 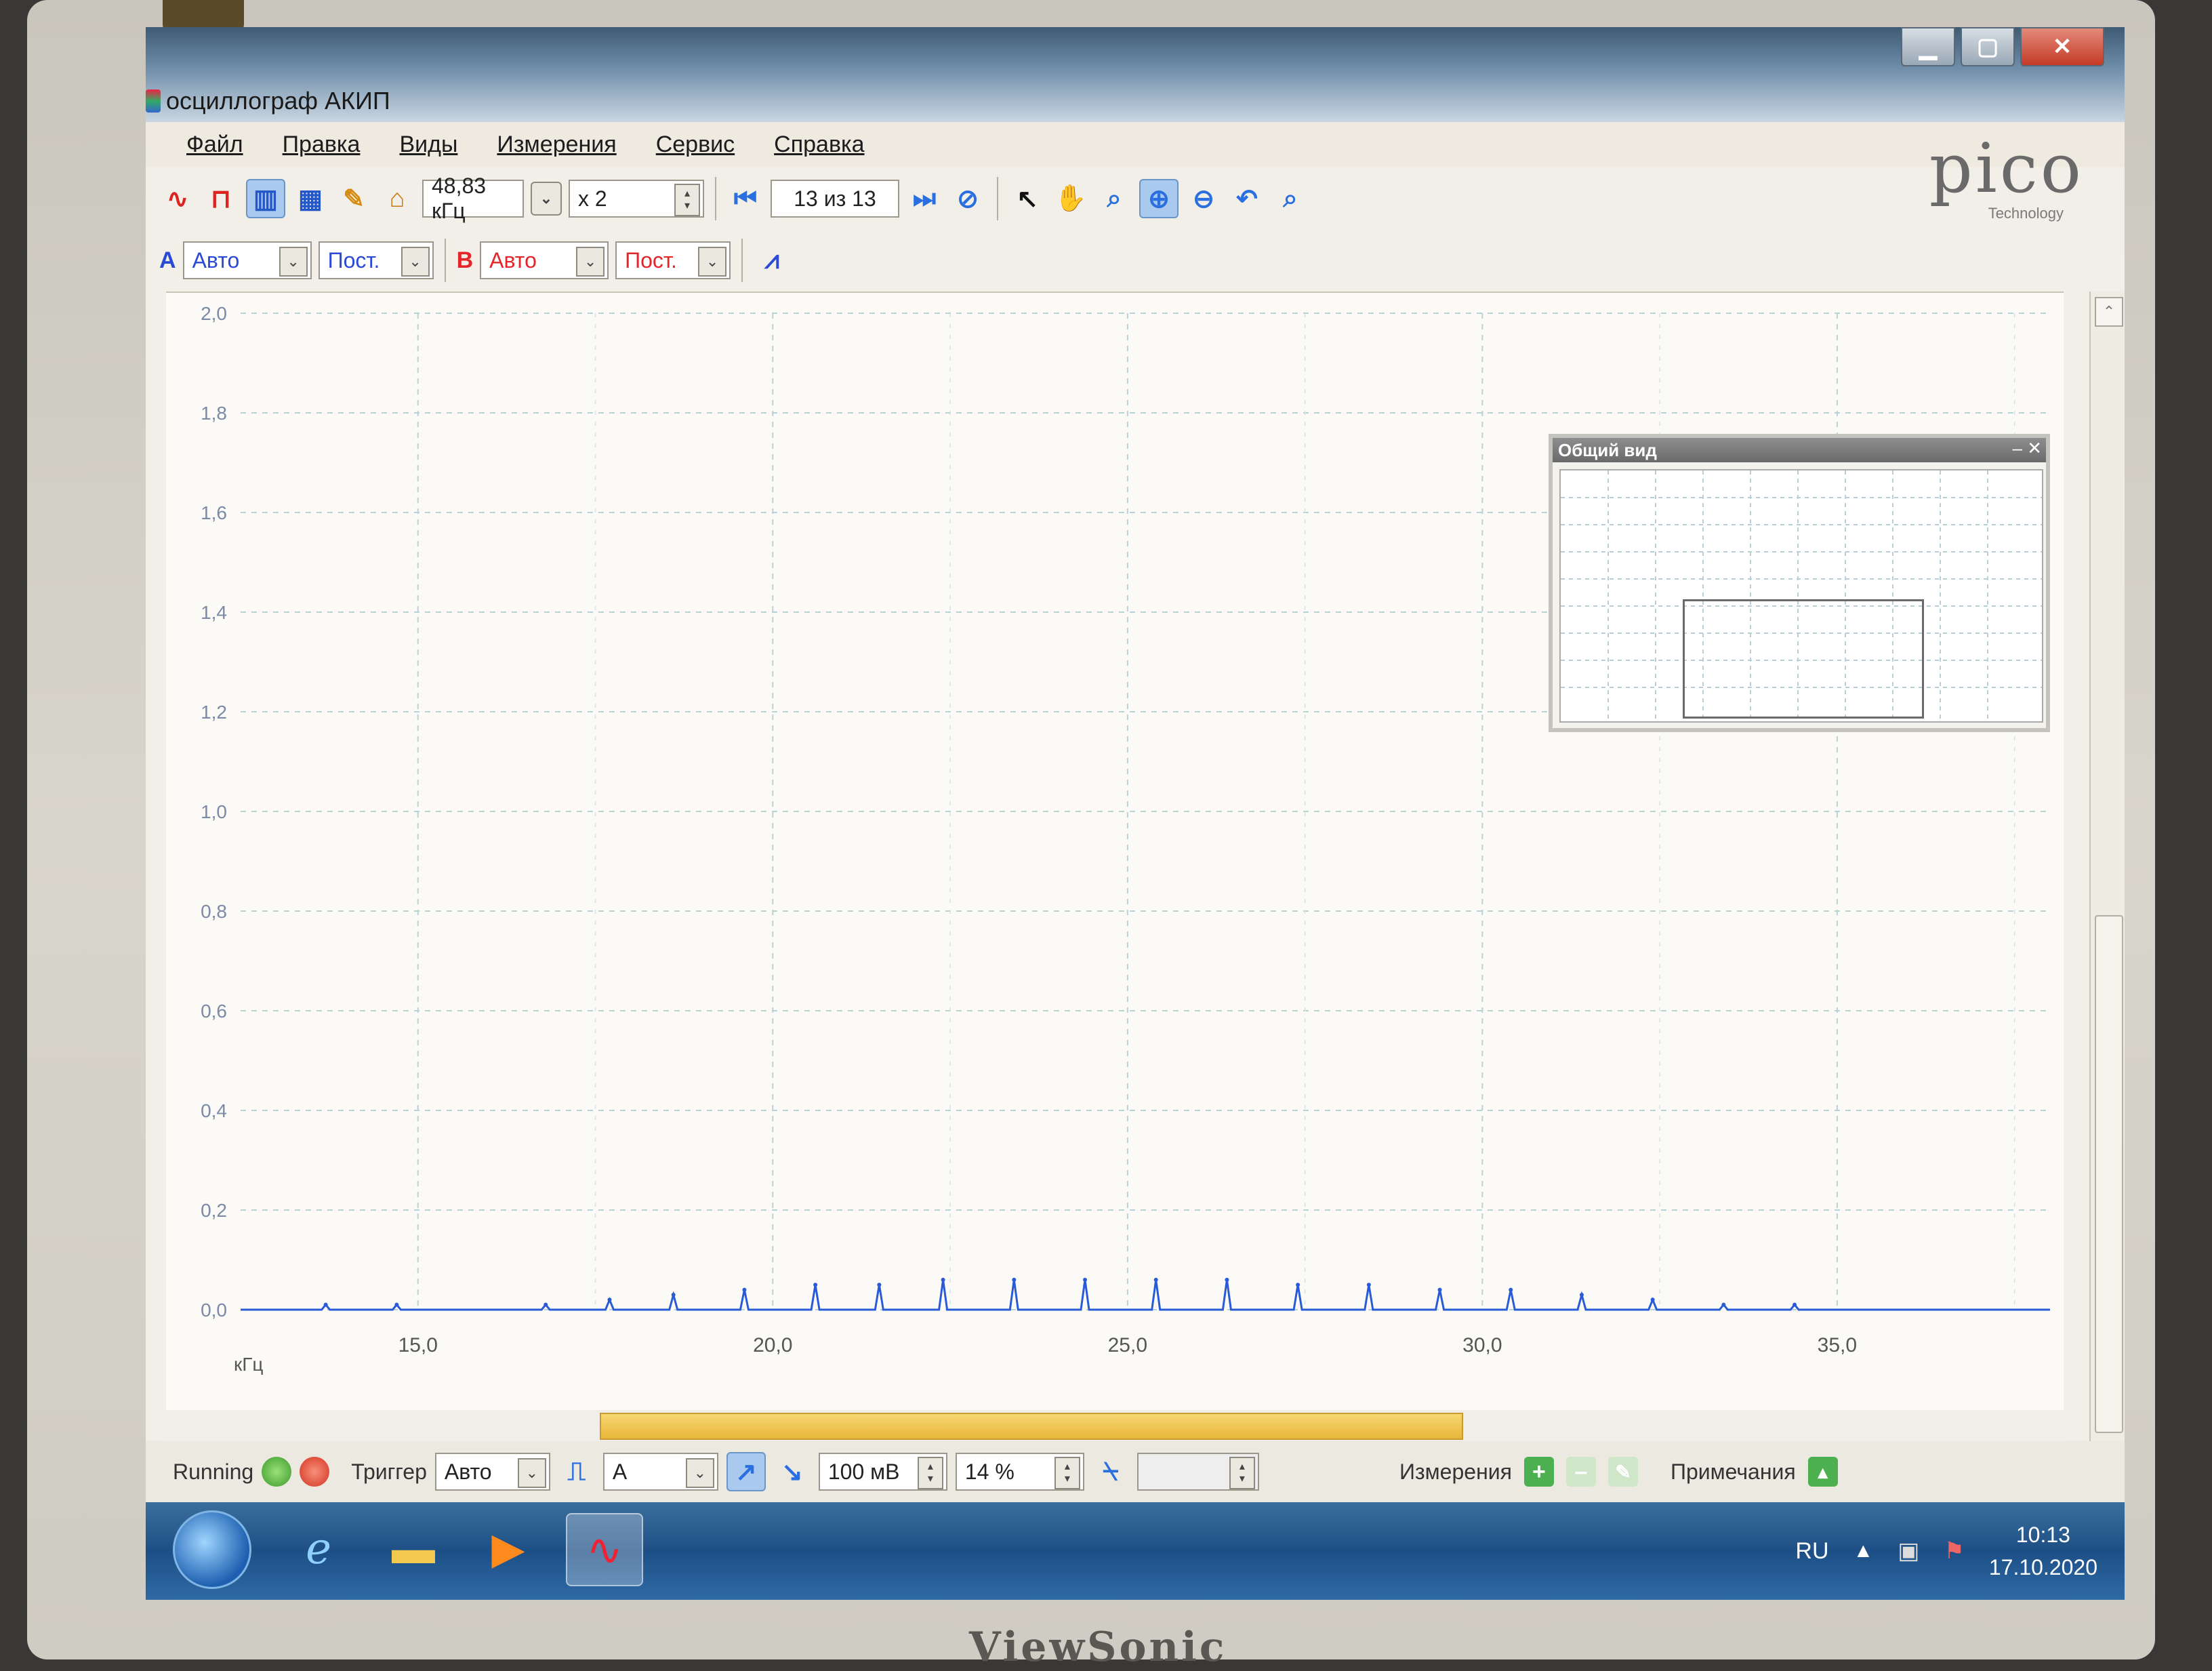 I want to click on minimize-icon: –, so click(x=2017, y=448).